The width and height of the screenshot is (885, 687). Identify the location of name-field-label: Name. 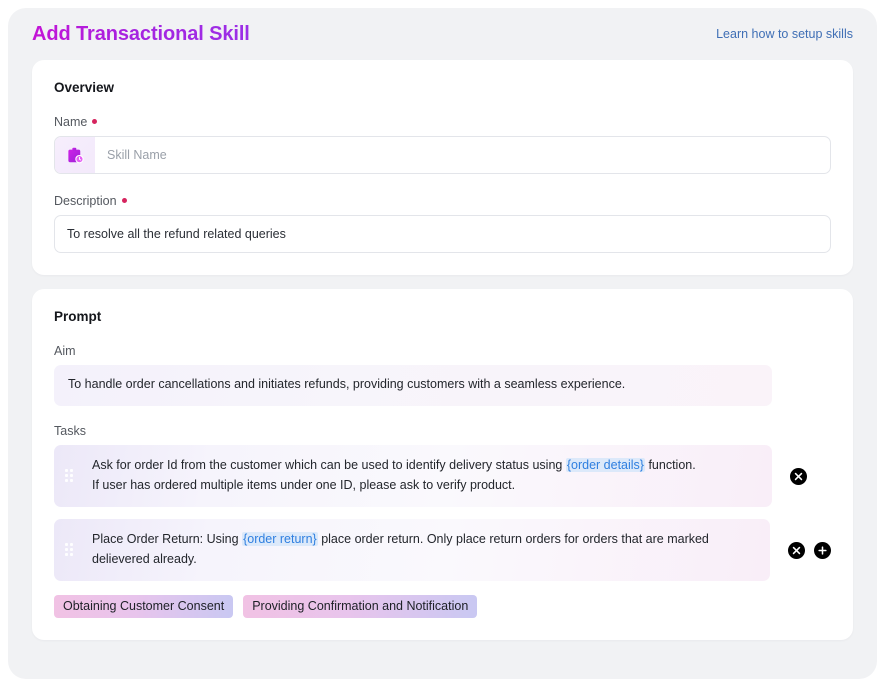
(442, 122).